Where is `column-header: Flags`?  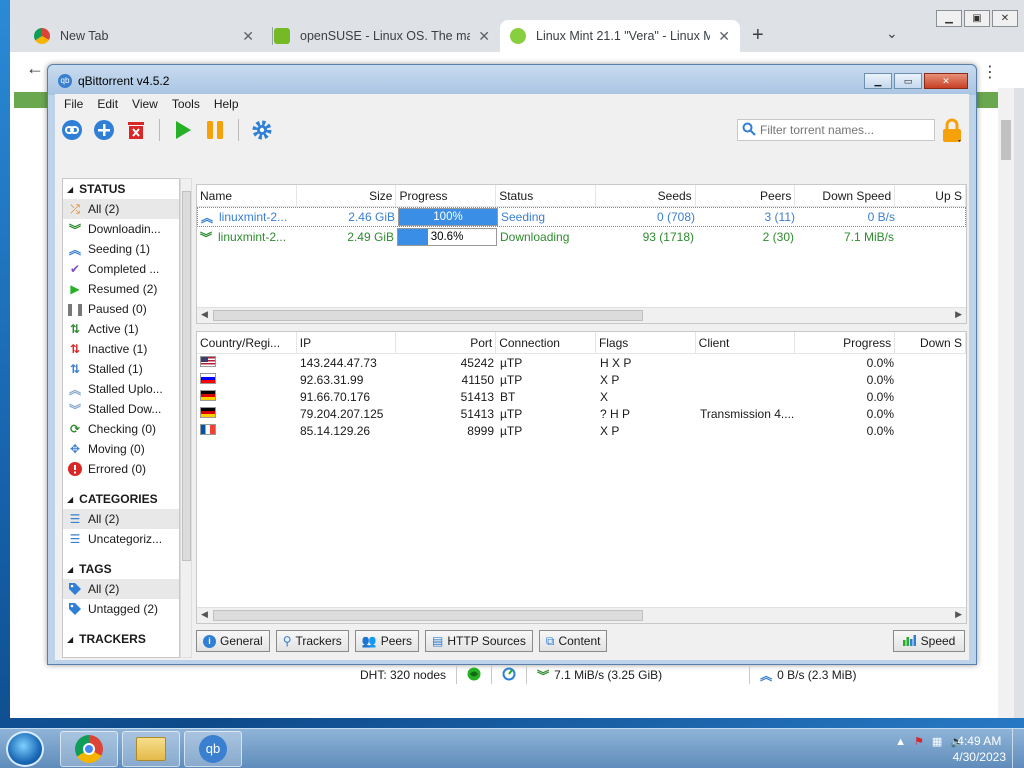
column-header: Flags is located at coordinates (646, 342).